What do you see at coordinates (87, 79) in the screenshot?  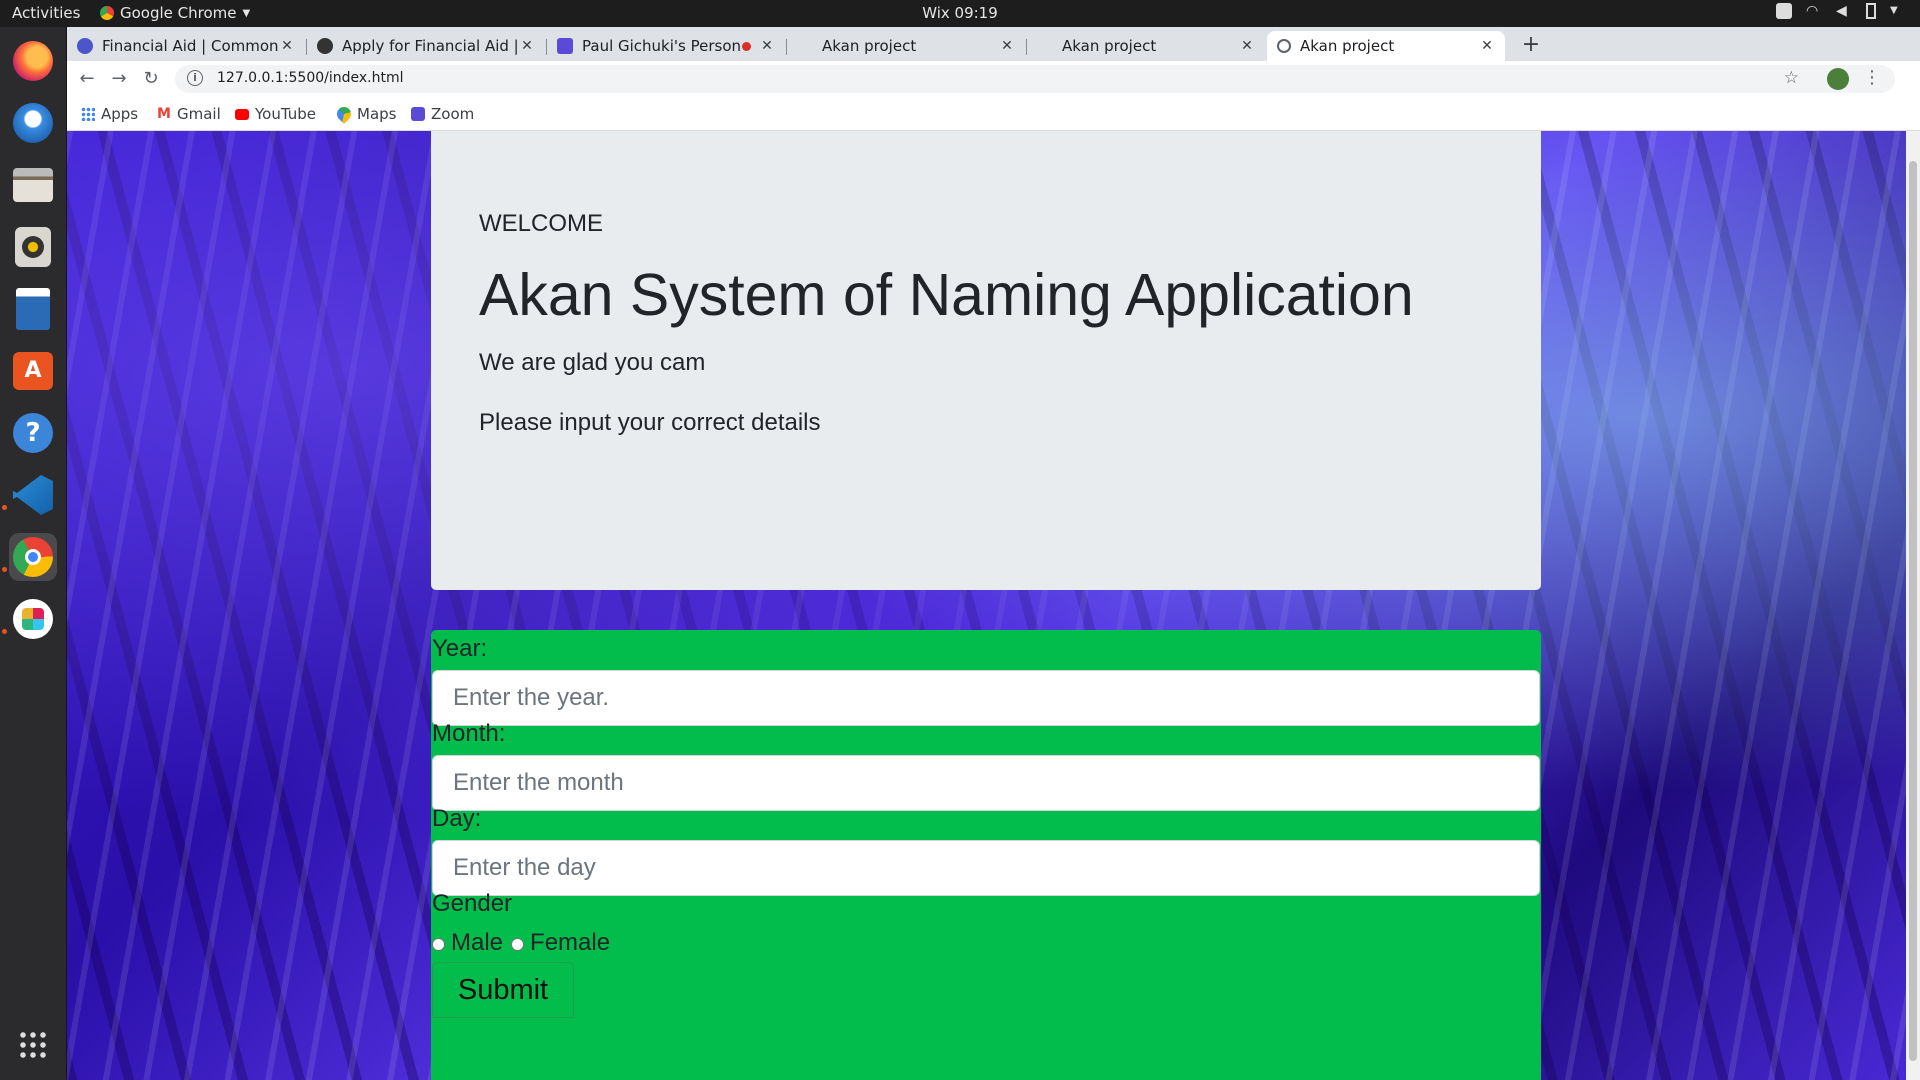 I see `back-button: ←` at bounding box center [87, 79].